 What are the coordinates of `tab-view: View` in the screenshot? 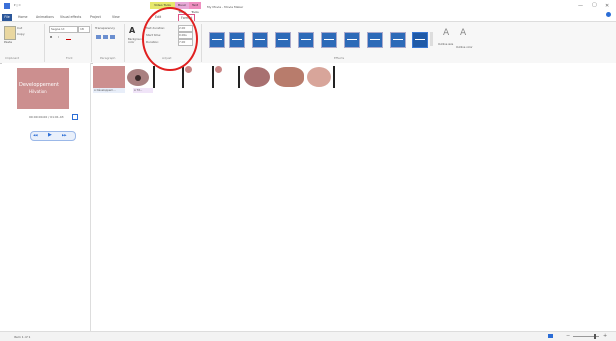 It's located at (116, 17).